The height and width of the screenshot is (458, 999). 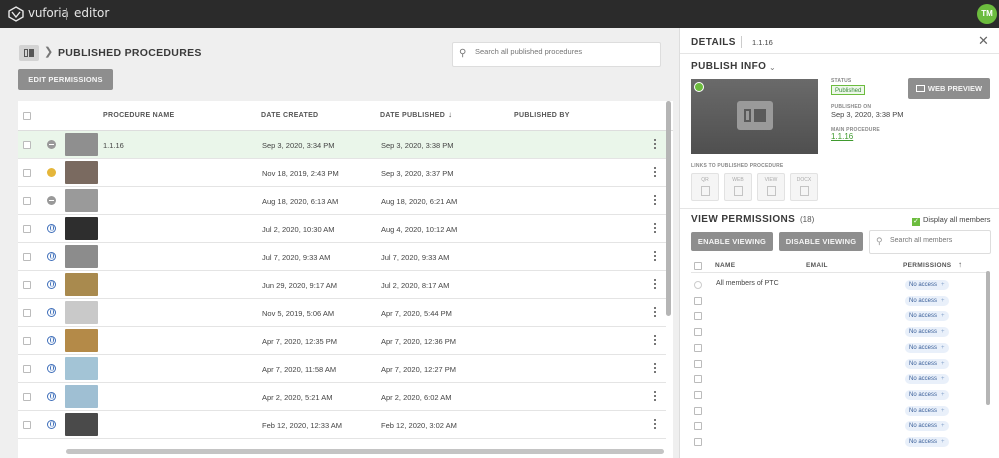 What do you see at coordinates (839, 285) in the screenshot?
I see `member-row: All members of PTC No access +` at bounding box center [839, 285].